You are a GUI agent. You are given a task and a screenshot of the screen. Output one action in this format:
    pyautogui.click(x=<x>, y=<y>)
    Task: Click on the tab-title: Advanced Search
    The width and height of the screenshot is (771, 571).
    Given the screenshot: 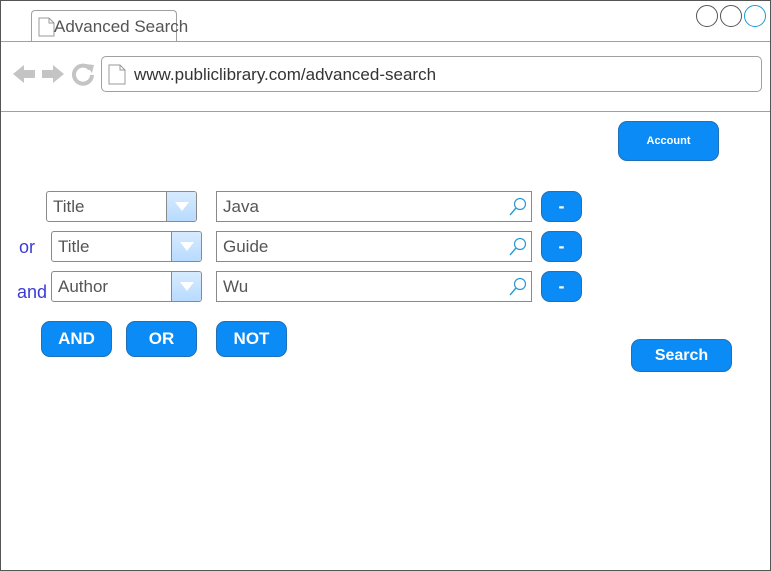 What is the action you would take?
    pyautogui.click(x=121, y=26)
    